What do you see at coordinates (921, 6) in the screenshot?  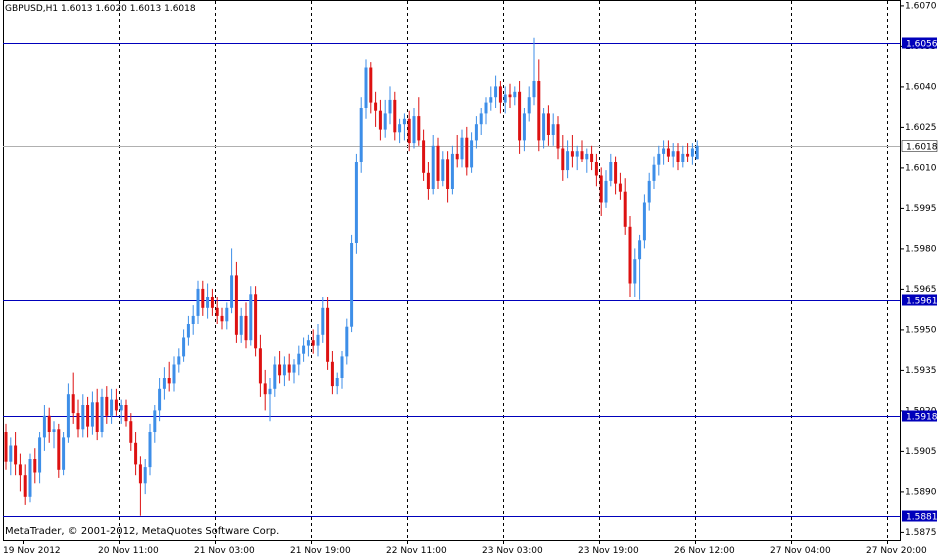 I see `y-tick-label: 1.6070` at bounding box center [921, 6].